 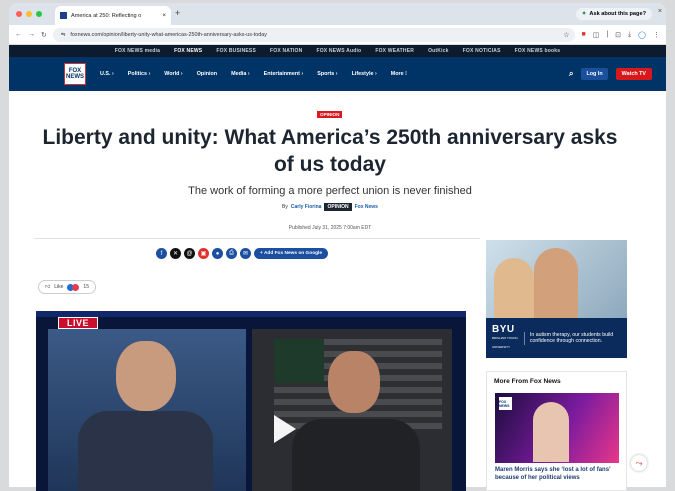 I want to click on ad-student-figure, so click(x=556, y=283).